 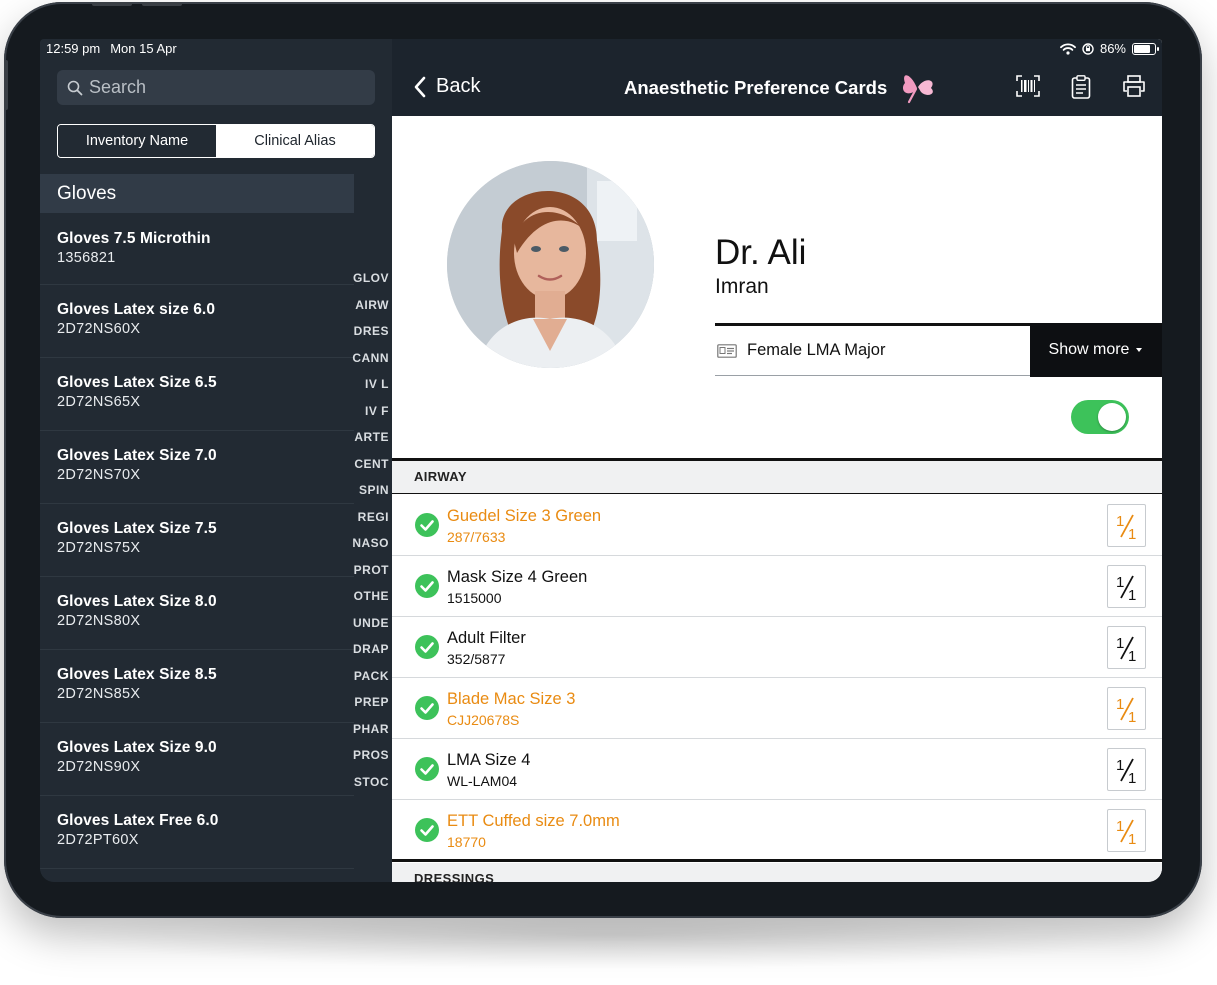 I want to click on show-more-button: Show more, so click(x=1096, y=349).